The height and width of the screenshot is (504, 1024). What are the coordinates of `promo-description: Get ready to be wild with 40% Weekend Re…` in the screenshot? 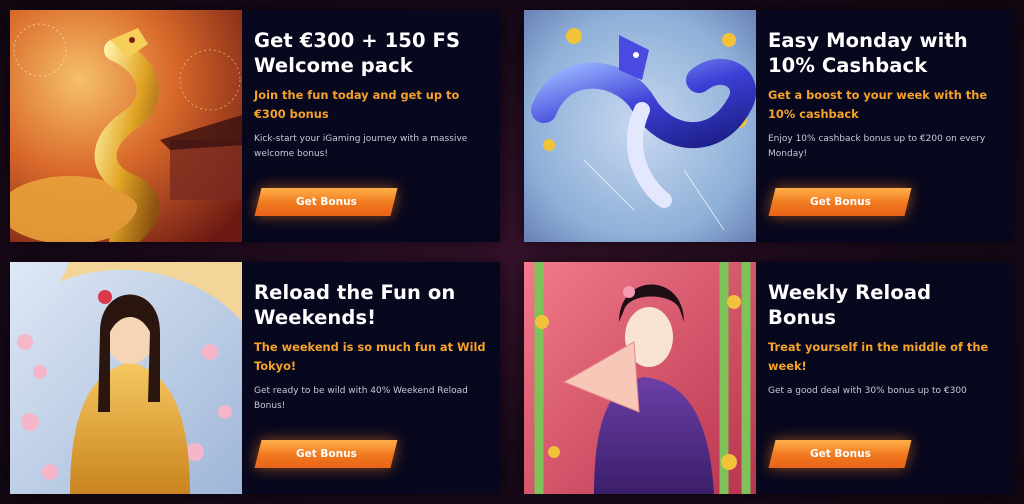 It's located at (361, 398).